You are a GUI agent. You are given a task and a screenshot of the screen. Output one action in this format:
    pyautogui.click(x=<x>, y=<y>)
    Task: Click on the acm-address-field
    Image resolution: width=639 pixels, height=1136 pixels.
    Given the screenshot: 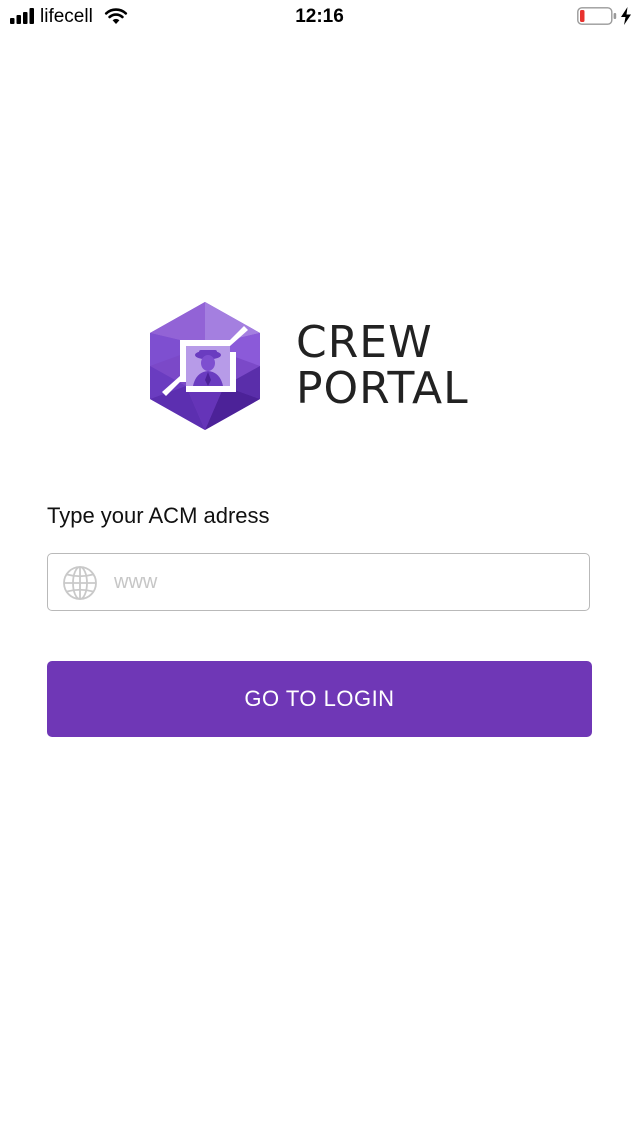 What is the action you would take?
    pyautogui.click(x=318, y=582)
    